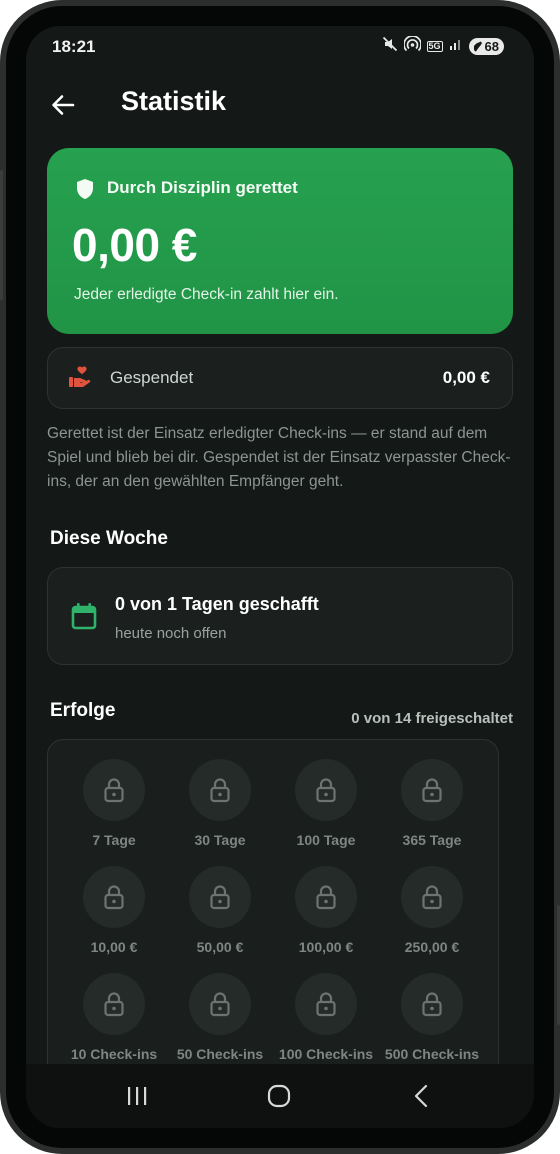 This screenshot has width=560, height=1154. I want to click on donated-label: Gespendet, so click(152, 377).